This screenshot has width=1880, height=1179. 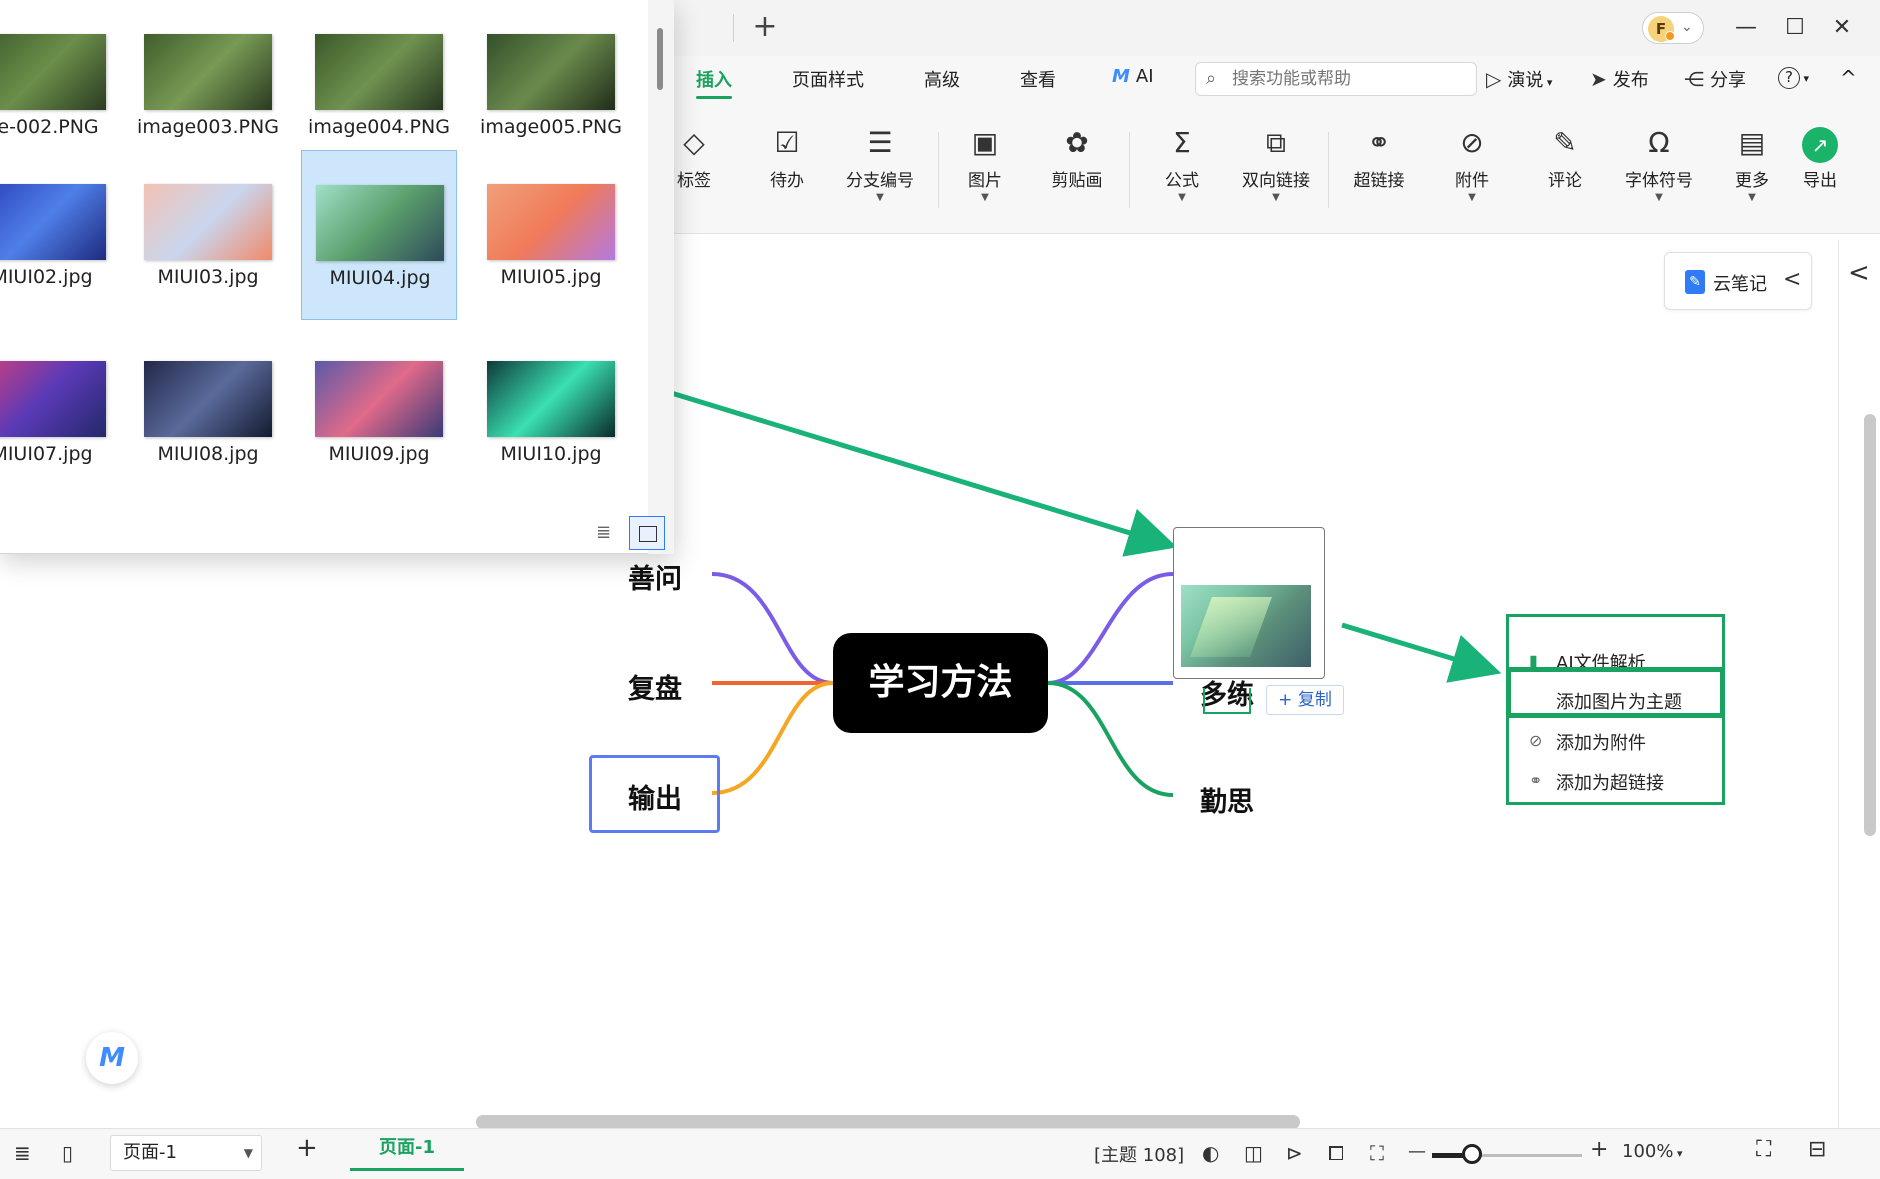 I want to click on zoom-out-button: —, so click(x=1417, y=1151).